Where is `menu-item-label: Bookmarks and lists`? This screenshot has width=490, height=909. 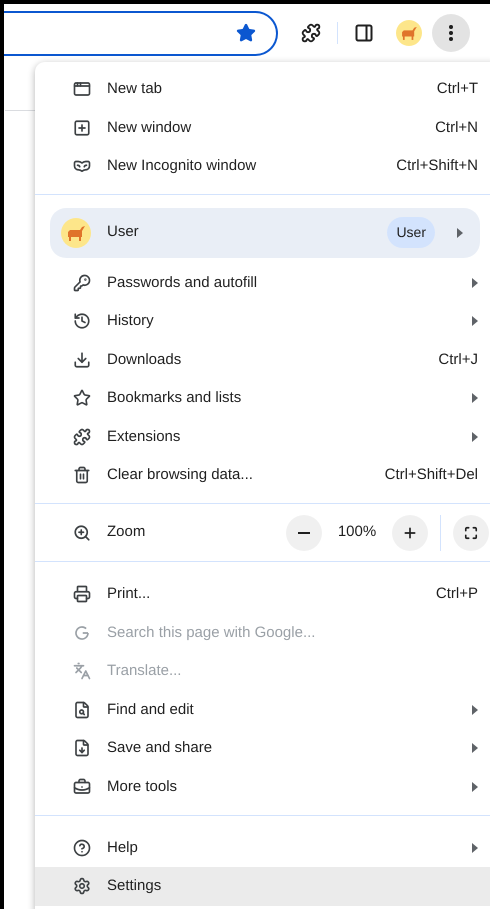 menu-item-label: Bookmarks and lists is located at coordinates (174, 398).